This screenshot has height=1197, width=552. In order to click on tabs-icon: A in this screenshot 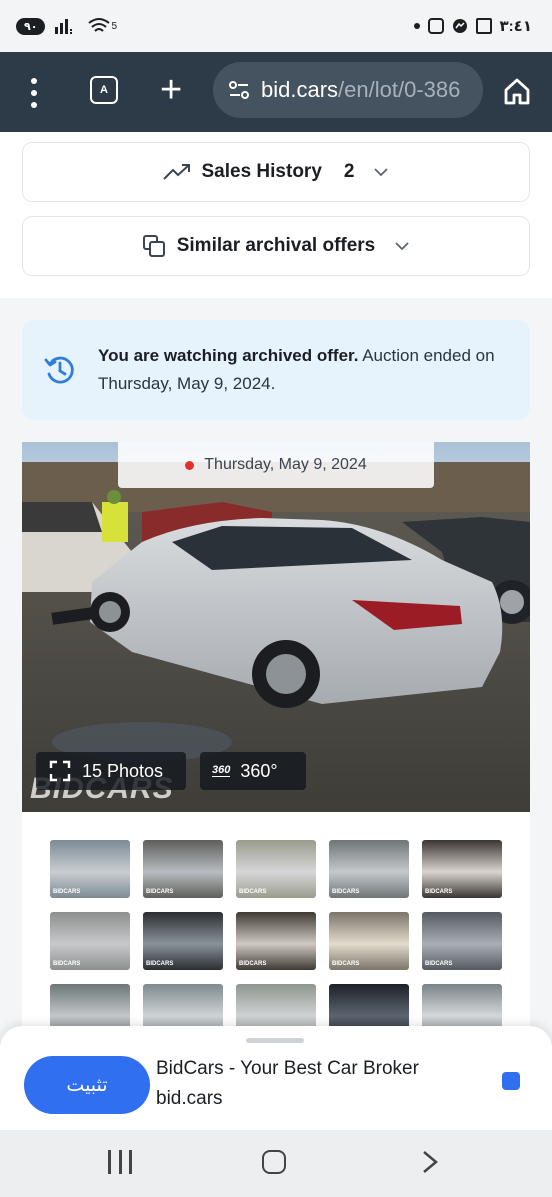, I will do `click(104, 90)`.